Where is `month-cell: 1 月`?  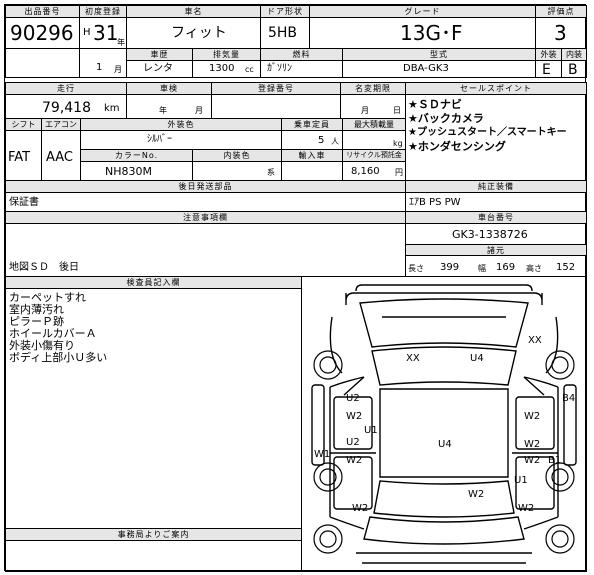 month-cell: 1 月 is located at coordinates (103, 63).